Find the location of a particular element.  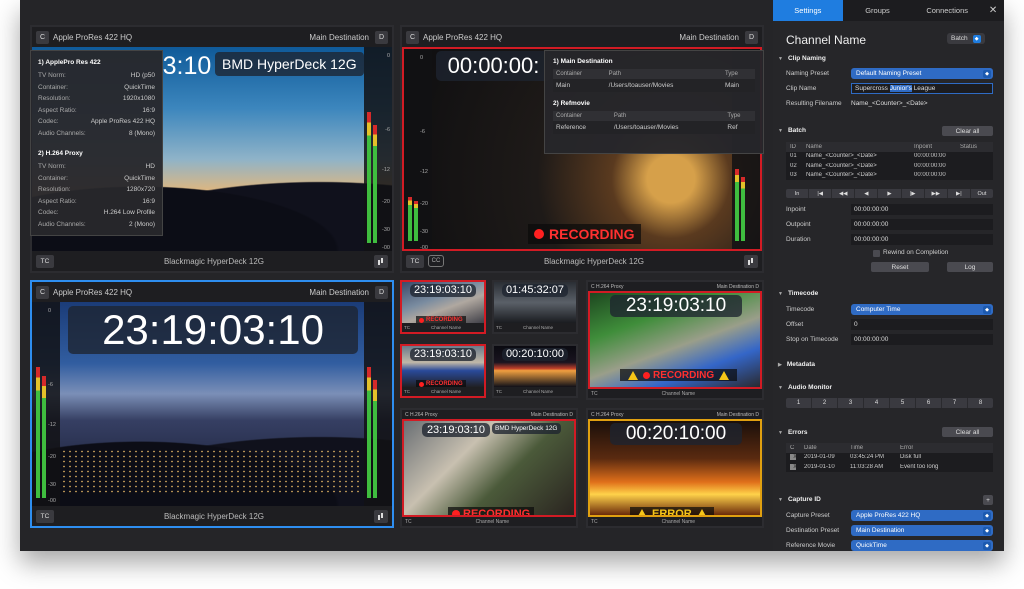

section-errors: ▼ Errors is located at coordinates (792, 432).